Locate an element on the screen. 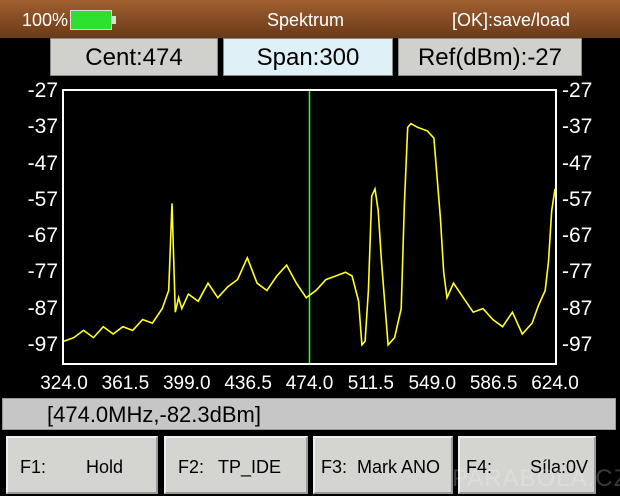 The image size is (620, 496). f2-key-label: F2: is located at coordinates (191, 467).